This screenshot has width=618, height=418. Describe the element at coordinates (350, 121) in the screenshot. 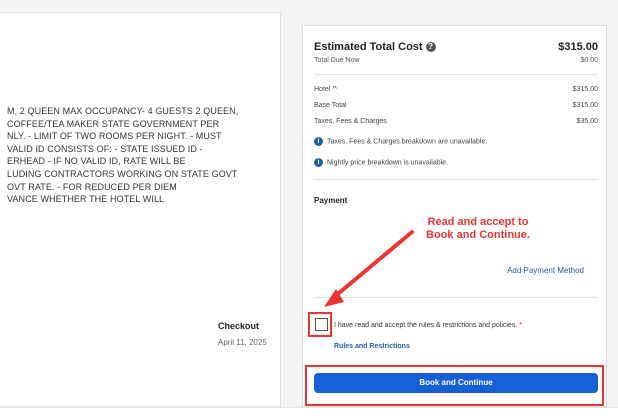

I see `taxes-label: Taxes, Fees & Charges` at that location.